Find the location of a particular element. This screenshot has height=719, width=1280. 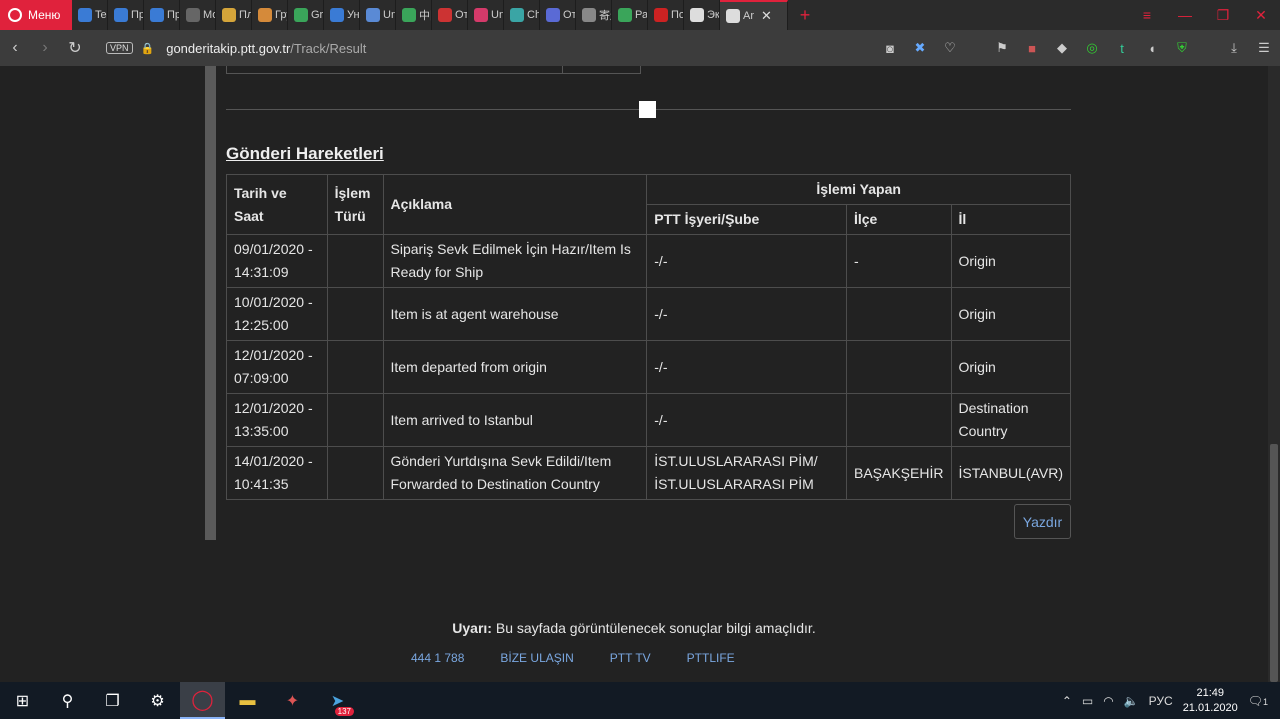

new-tab-button: + is located at coordinates (805, 15).